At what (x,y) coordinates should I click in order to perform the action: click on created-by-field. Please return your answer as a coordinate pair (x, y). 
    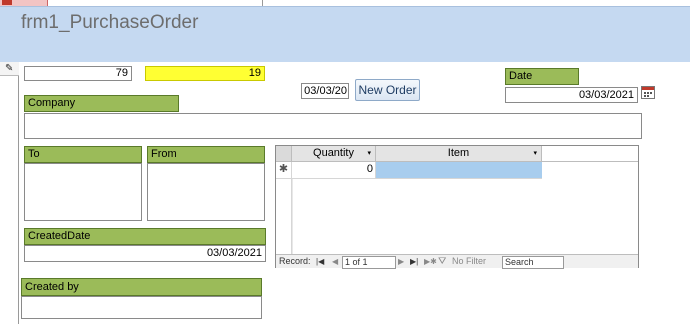
    Looking at the image, I should click on (141, 307).